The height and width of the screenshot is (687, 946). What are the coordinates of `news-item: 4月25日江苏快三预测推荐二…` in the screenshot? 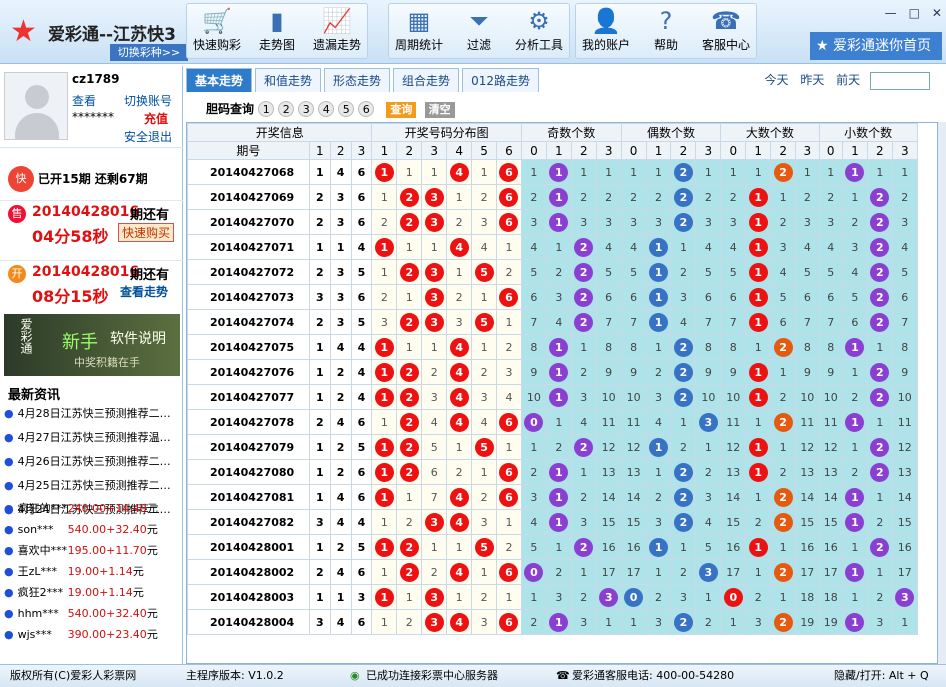 It's located at (87, 486).